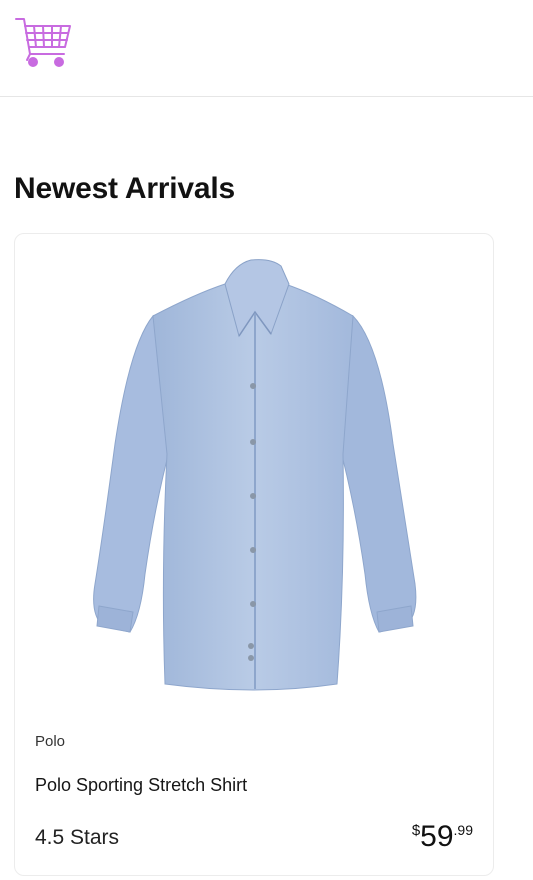 This screenshot has width=533, height=880. What do you see at coordinates (437, 836) in the screenshot?
I see `price-whole: 59` at bounding box center [437, 836].